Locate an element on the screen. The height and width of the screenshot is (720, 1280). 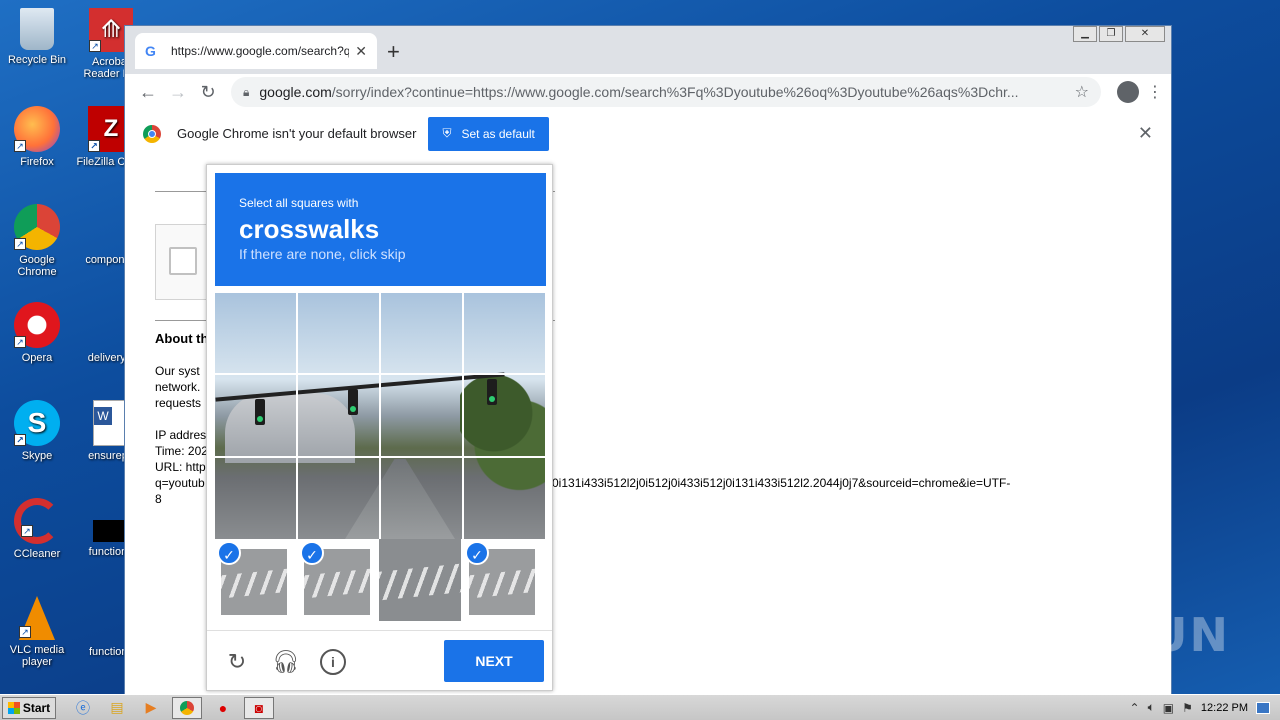
window-close-button: ✕ is located at coordinates (1145, 34).